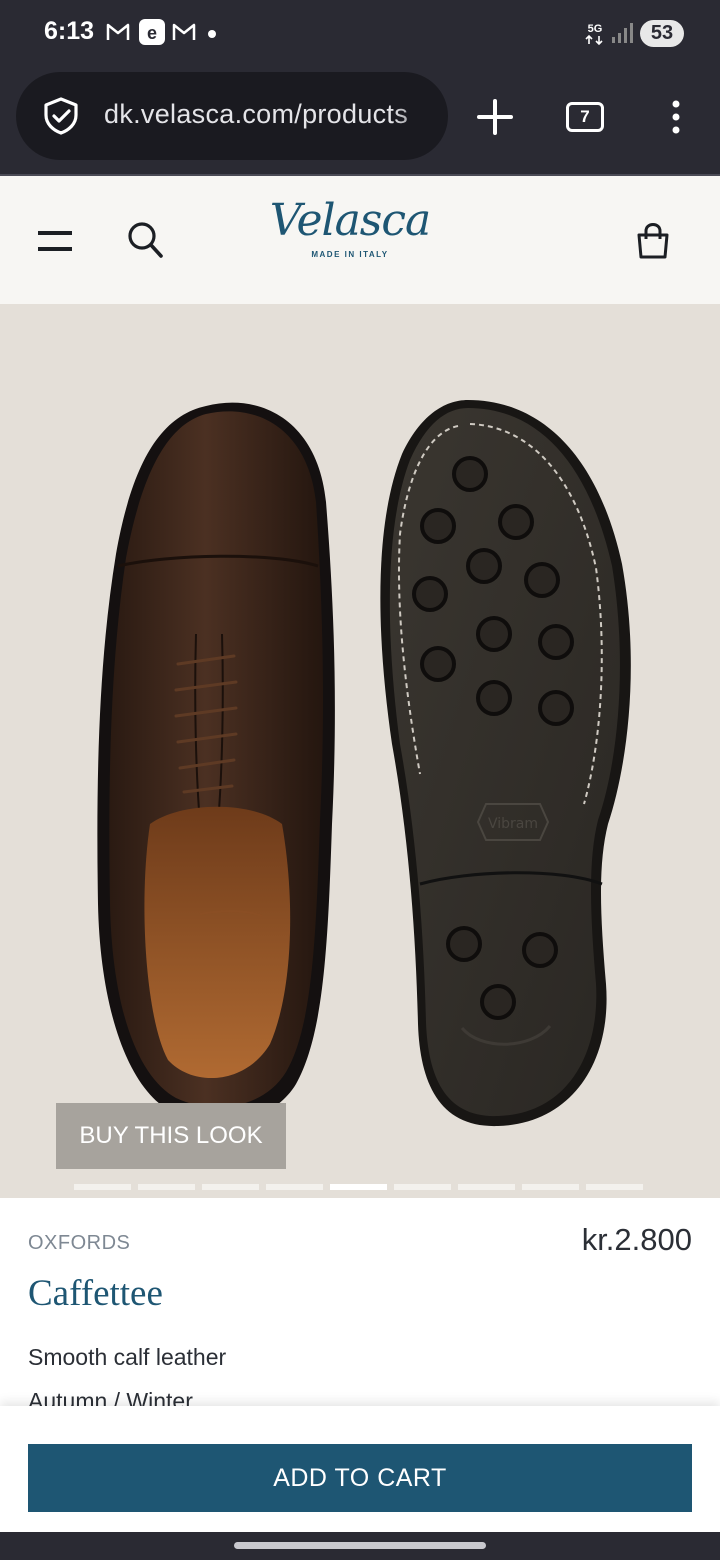  I want to click on home-gesture-handle, so click(360, 1545).